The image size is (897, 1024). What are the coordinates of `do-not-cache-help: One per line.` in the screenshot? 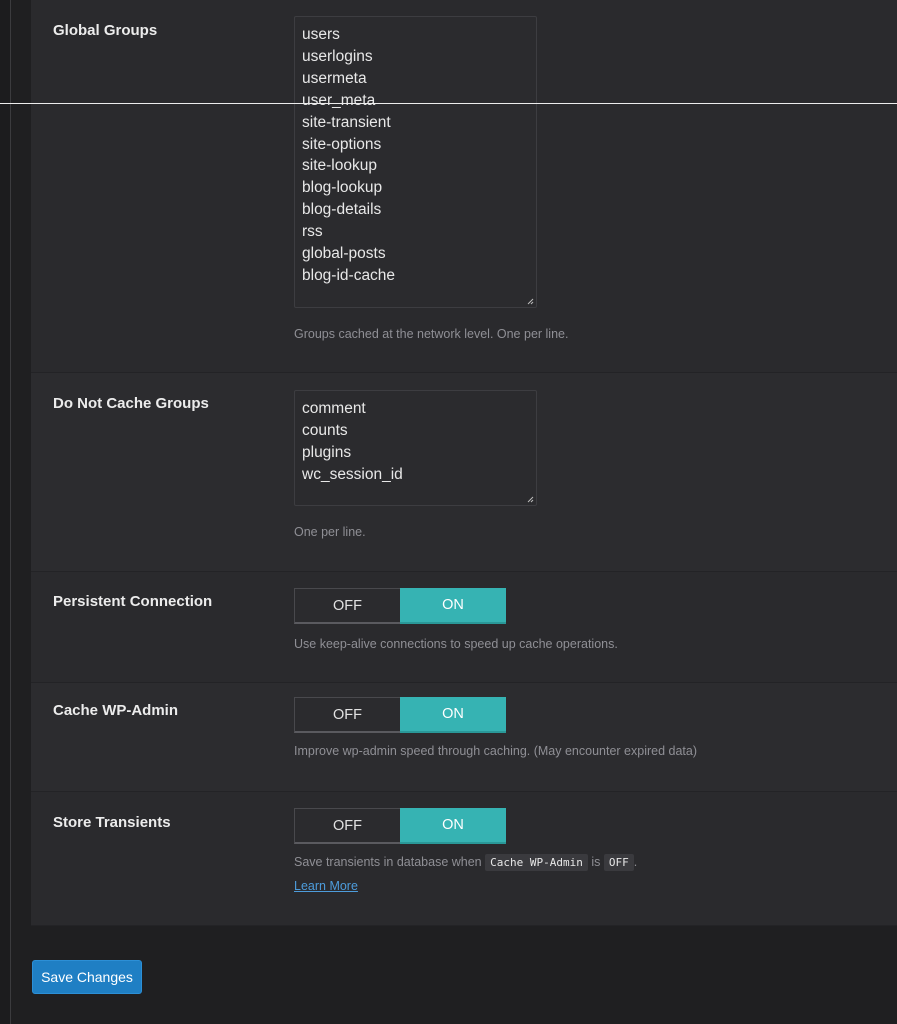 It's located at (330, 532).